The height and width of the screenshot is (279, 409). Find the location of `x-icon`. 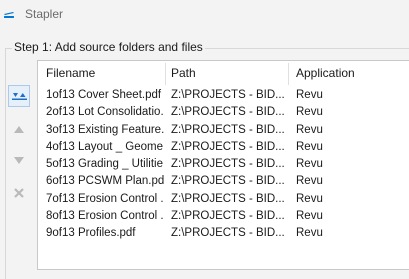

x-icon is located at coordinates (19, 193).